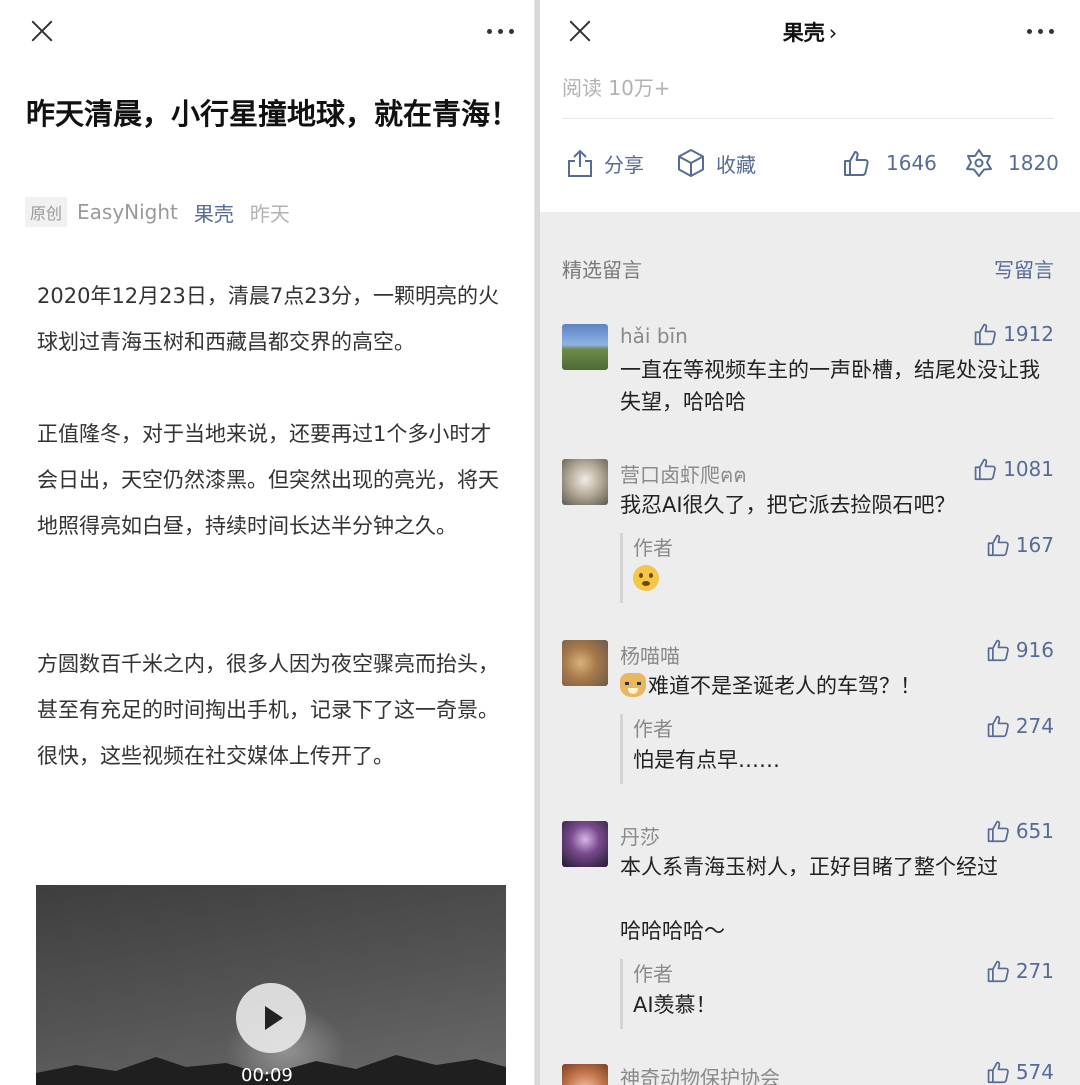 Image resolution: width=1080 pixels, height=1085 pixels. What do you see at coordinates (788, 505) in the screenshot?
I see `comment-text: 我忍AI很久了，把它派去捡陨石吧？` at bounding box center [788, 505].